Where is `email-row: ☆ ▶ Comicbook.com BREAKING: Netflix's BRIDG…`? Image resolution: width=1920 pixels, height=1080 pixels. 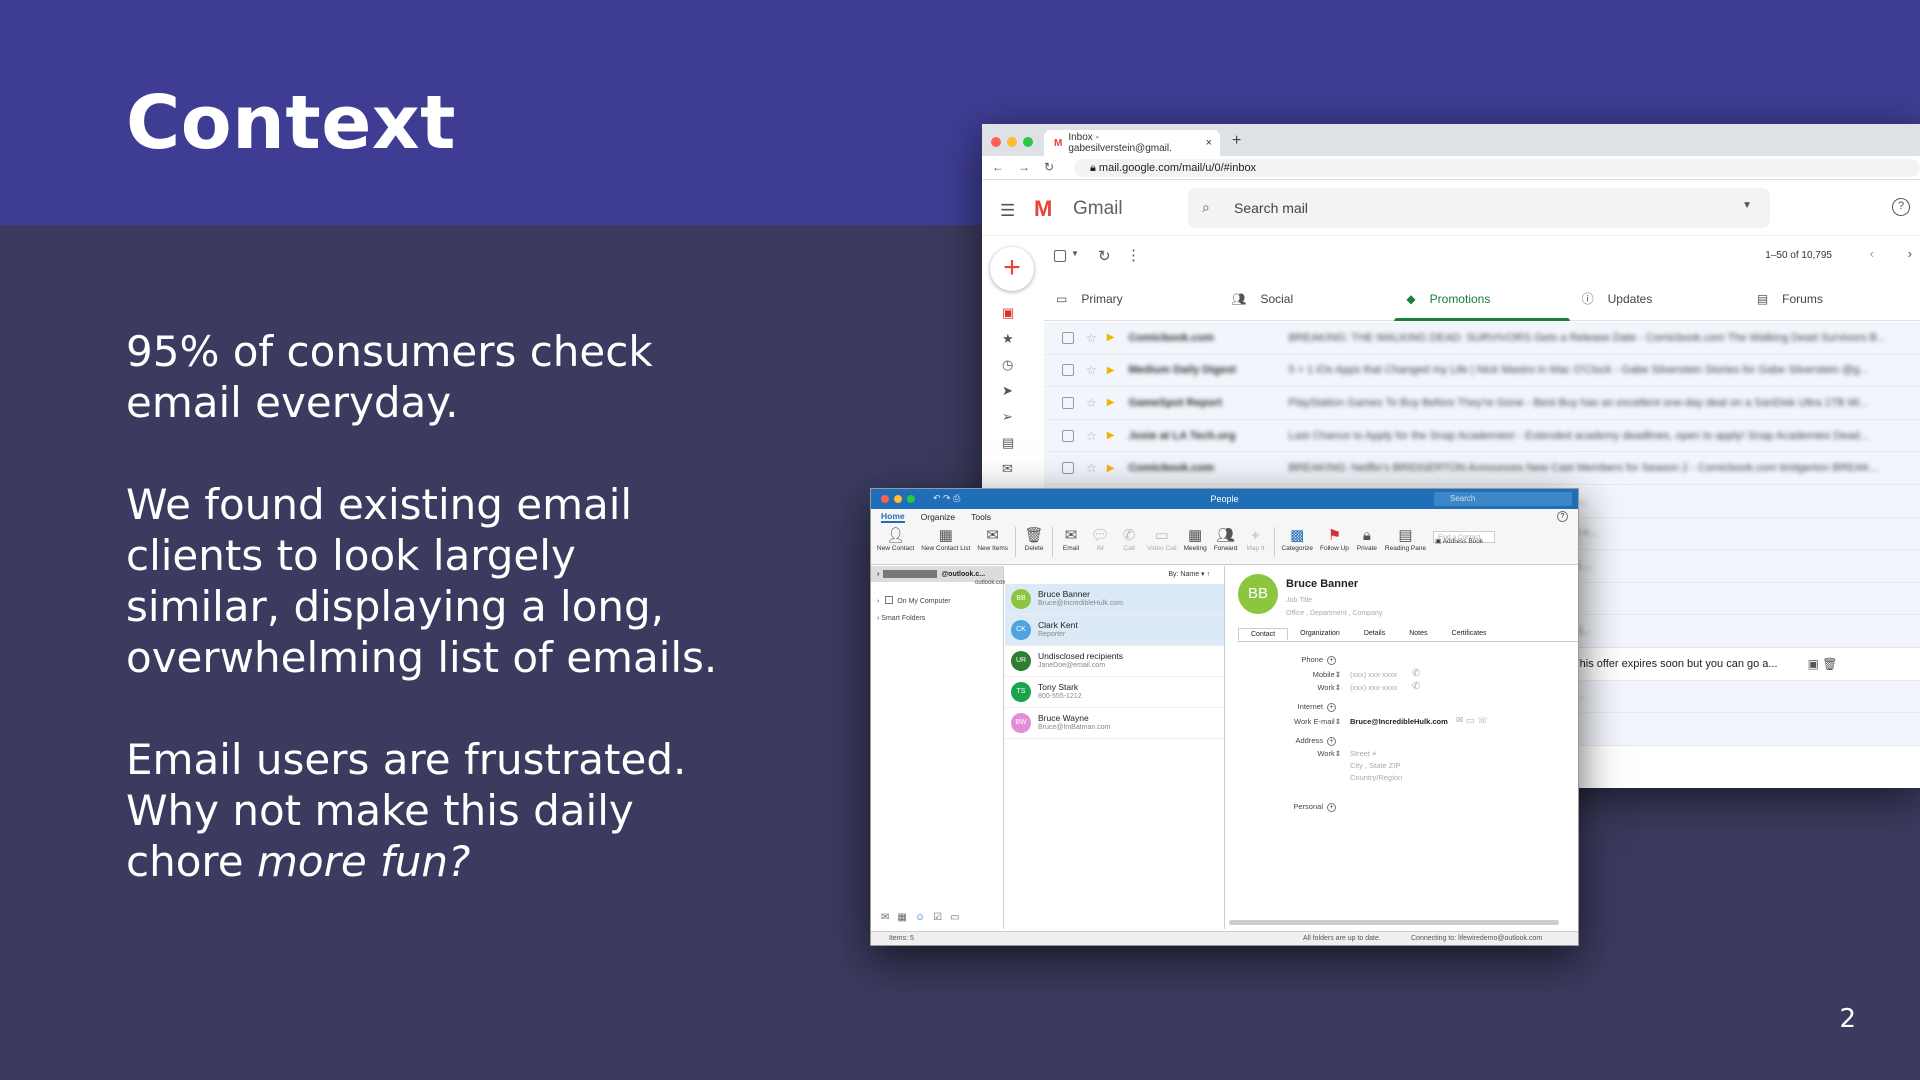
email-row: ☆ ▶ Comicbook.com BREAKING: Netflix's BRIDG… is located at coordinates (1482, 468).